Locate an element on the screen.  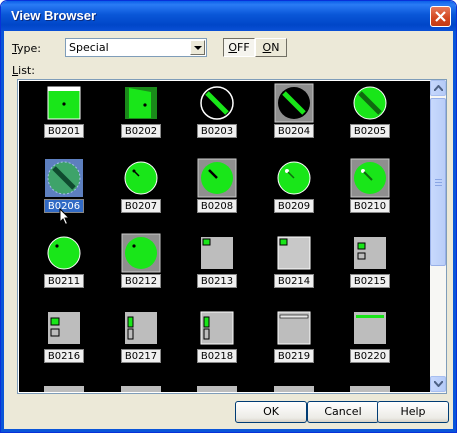
type-select-arrow is located at coordinates (197, 47).